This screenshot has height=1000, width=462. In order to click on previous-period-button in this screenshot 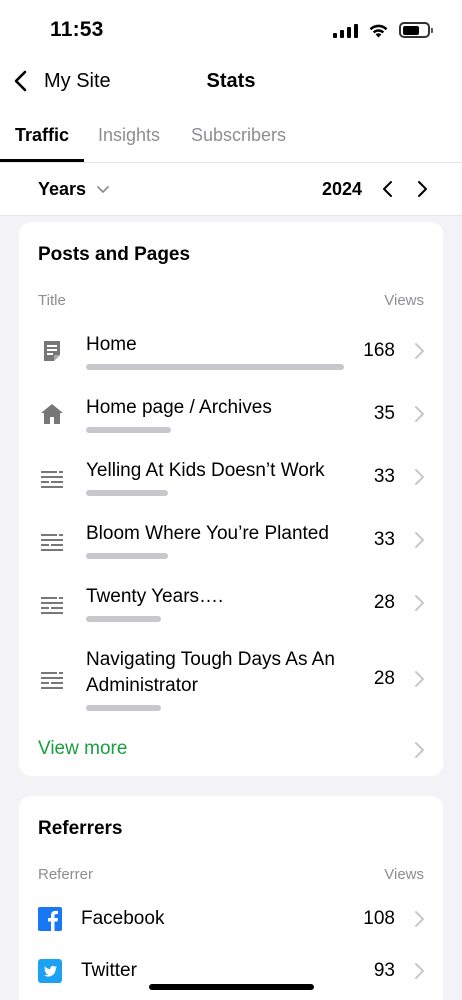, I will do `click(388, 189)`.